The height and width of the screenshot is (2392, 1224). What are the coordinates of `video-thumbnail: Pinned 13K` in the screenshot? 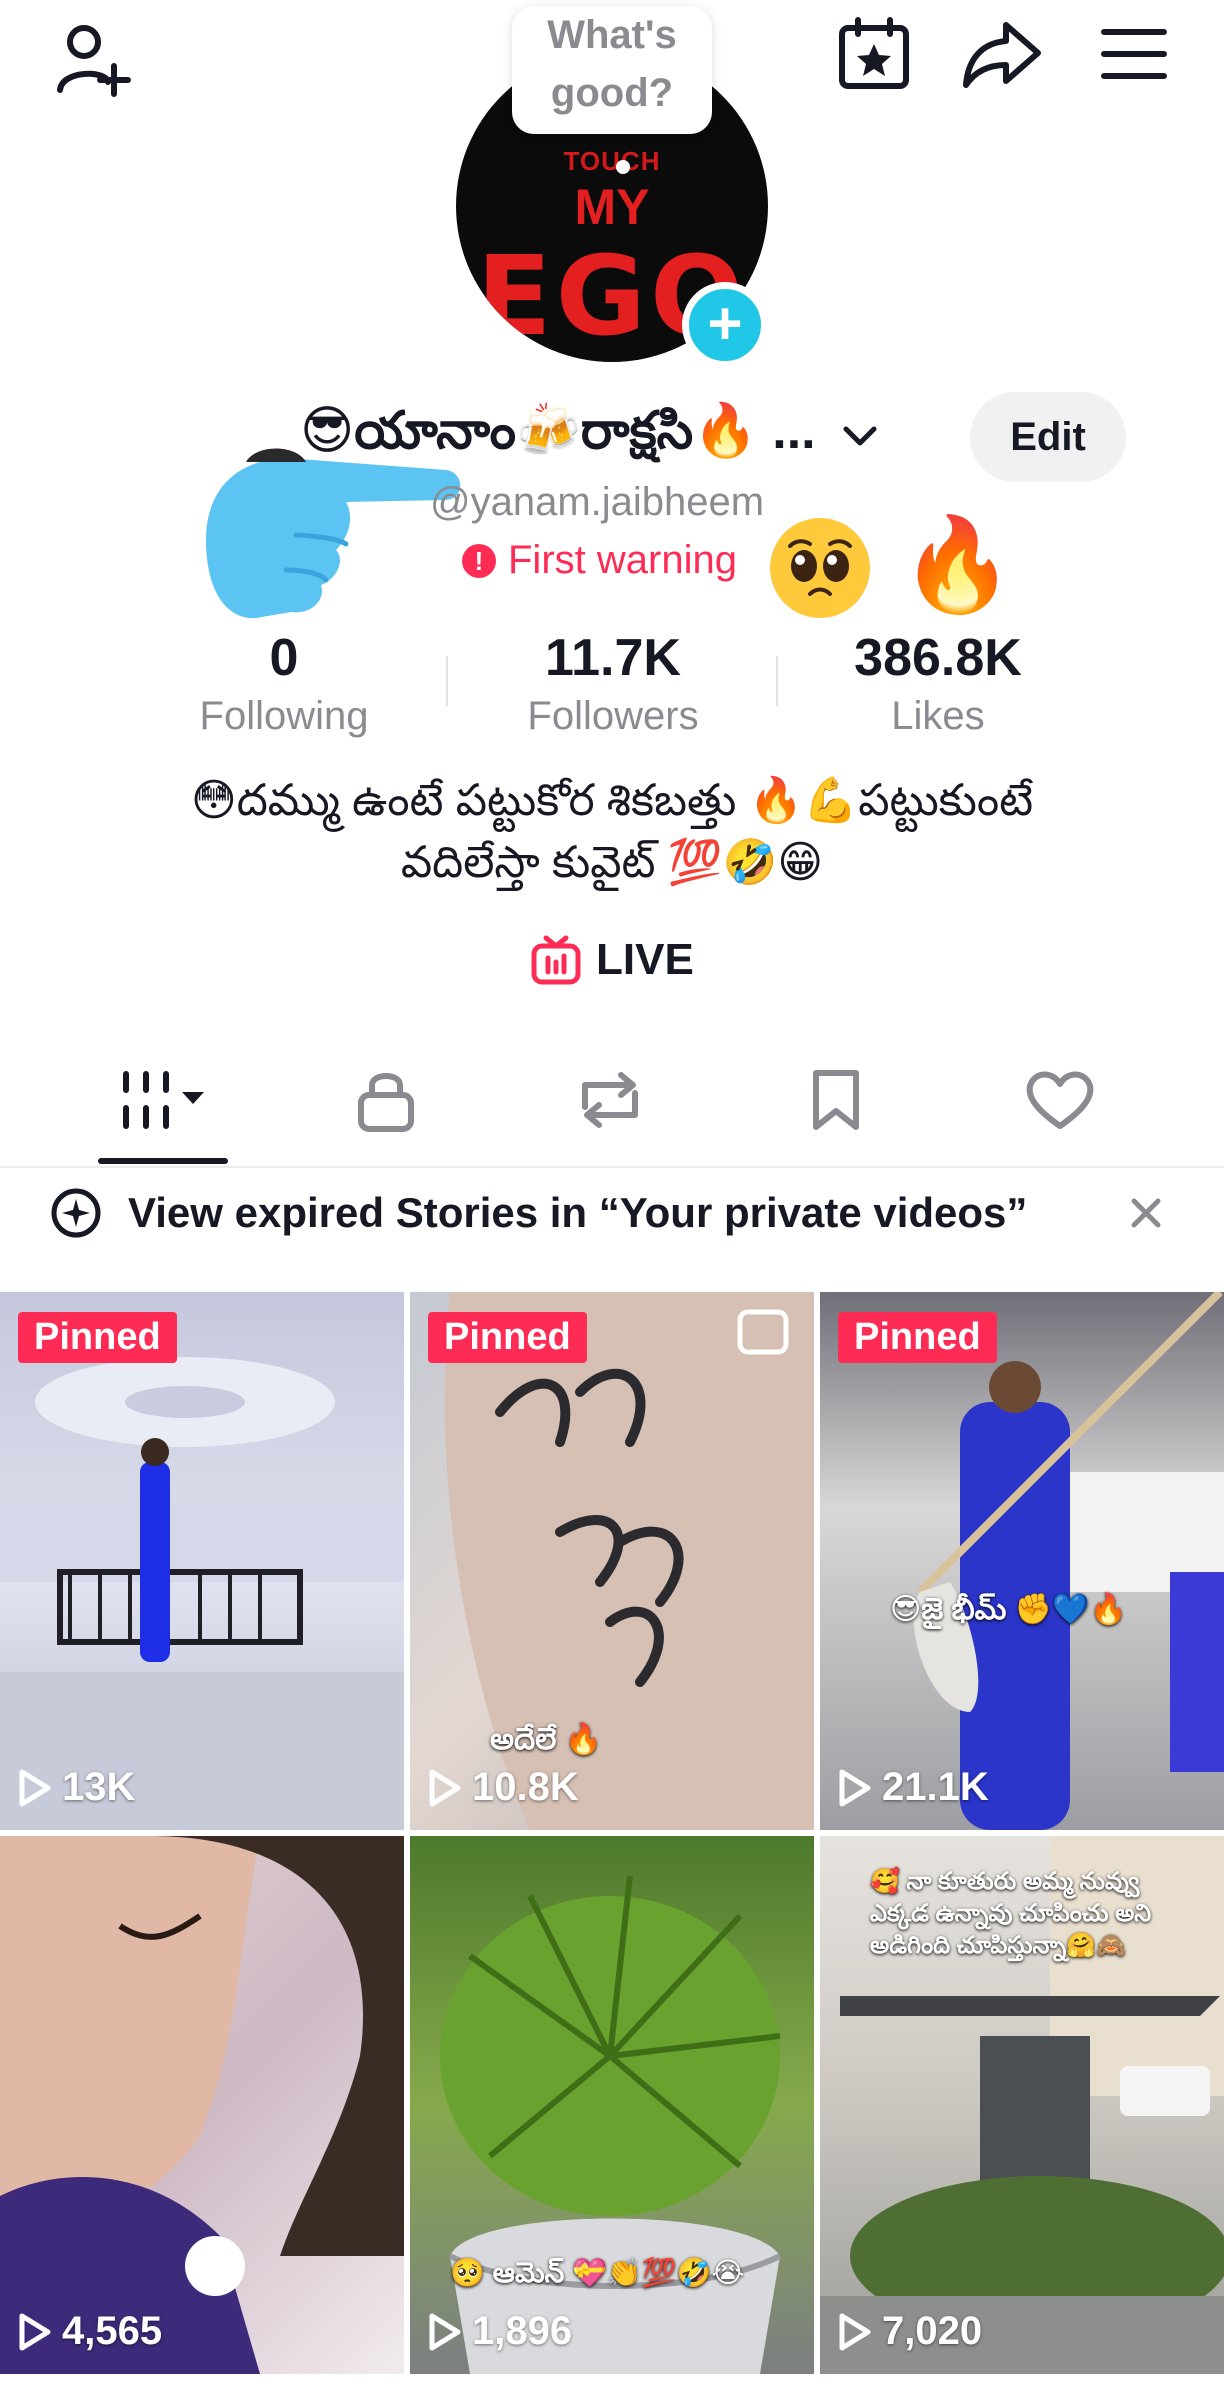 It's located at (202, 1561).